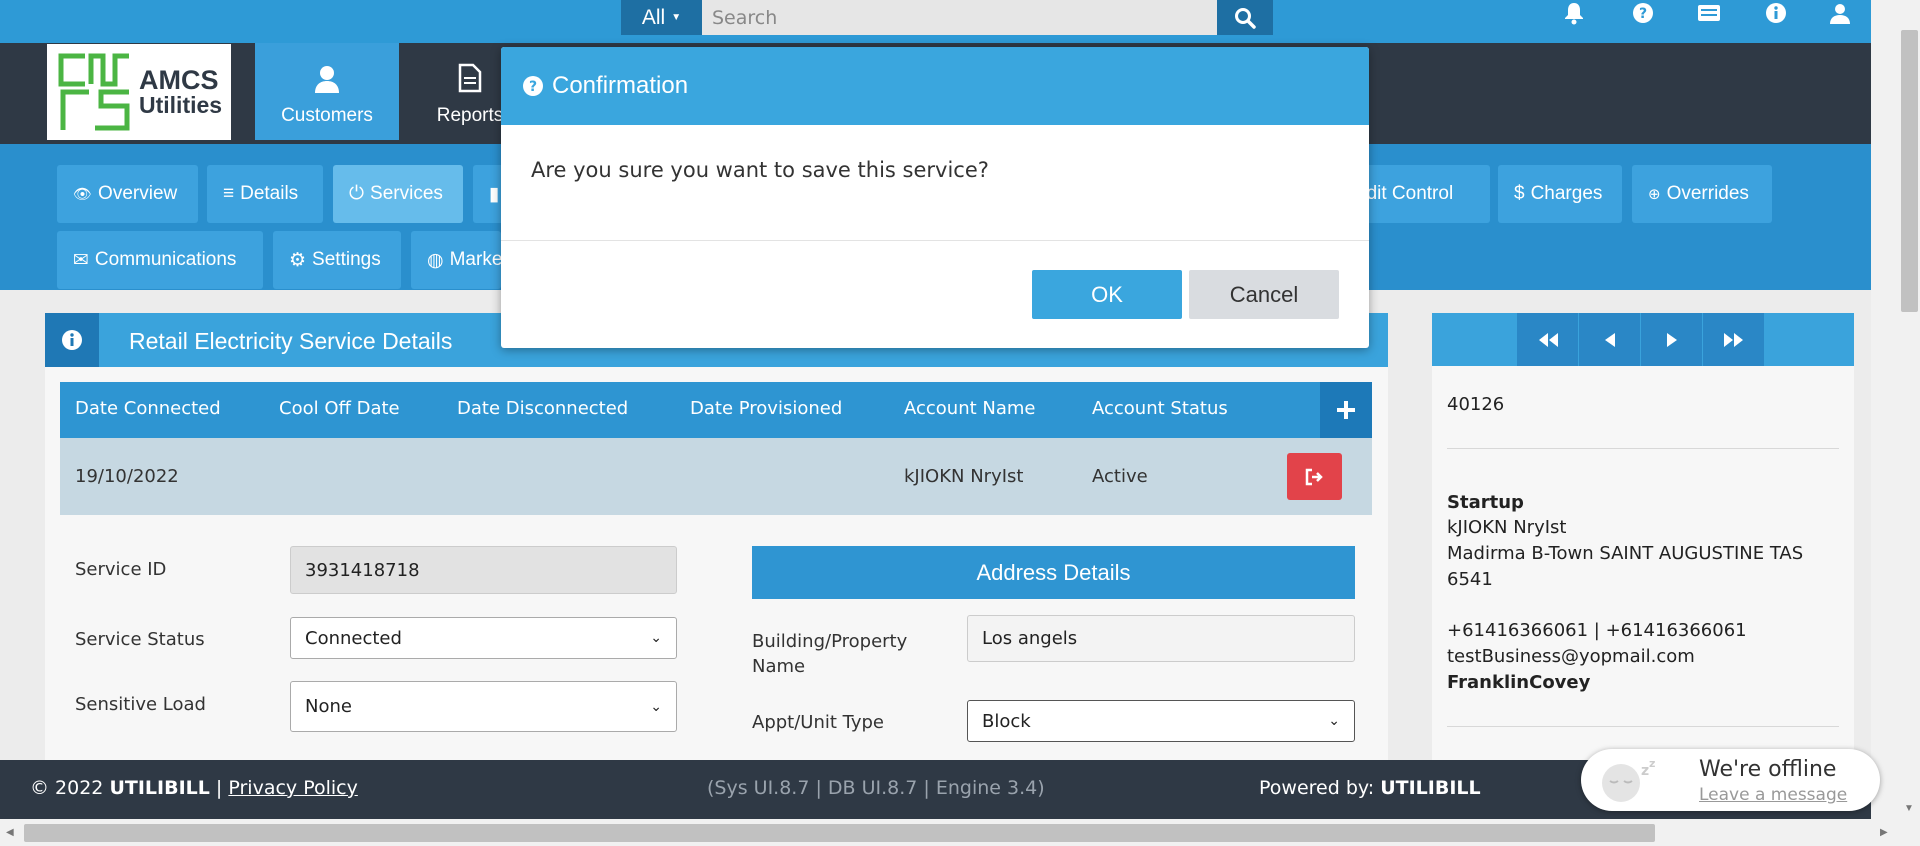 The width and height of the screenshot is (1920, 846). I want to click on cell-account-status: Active, so click(1120, 476).